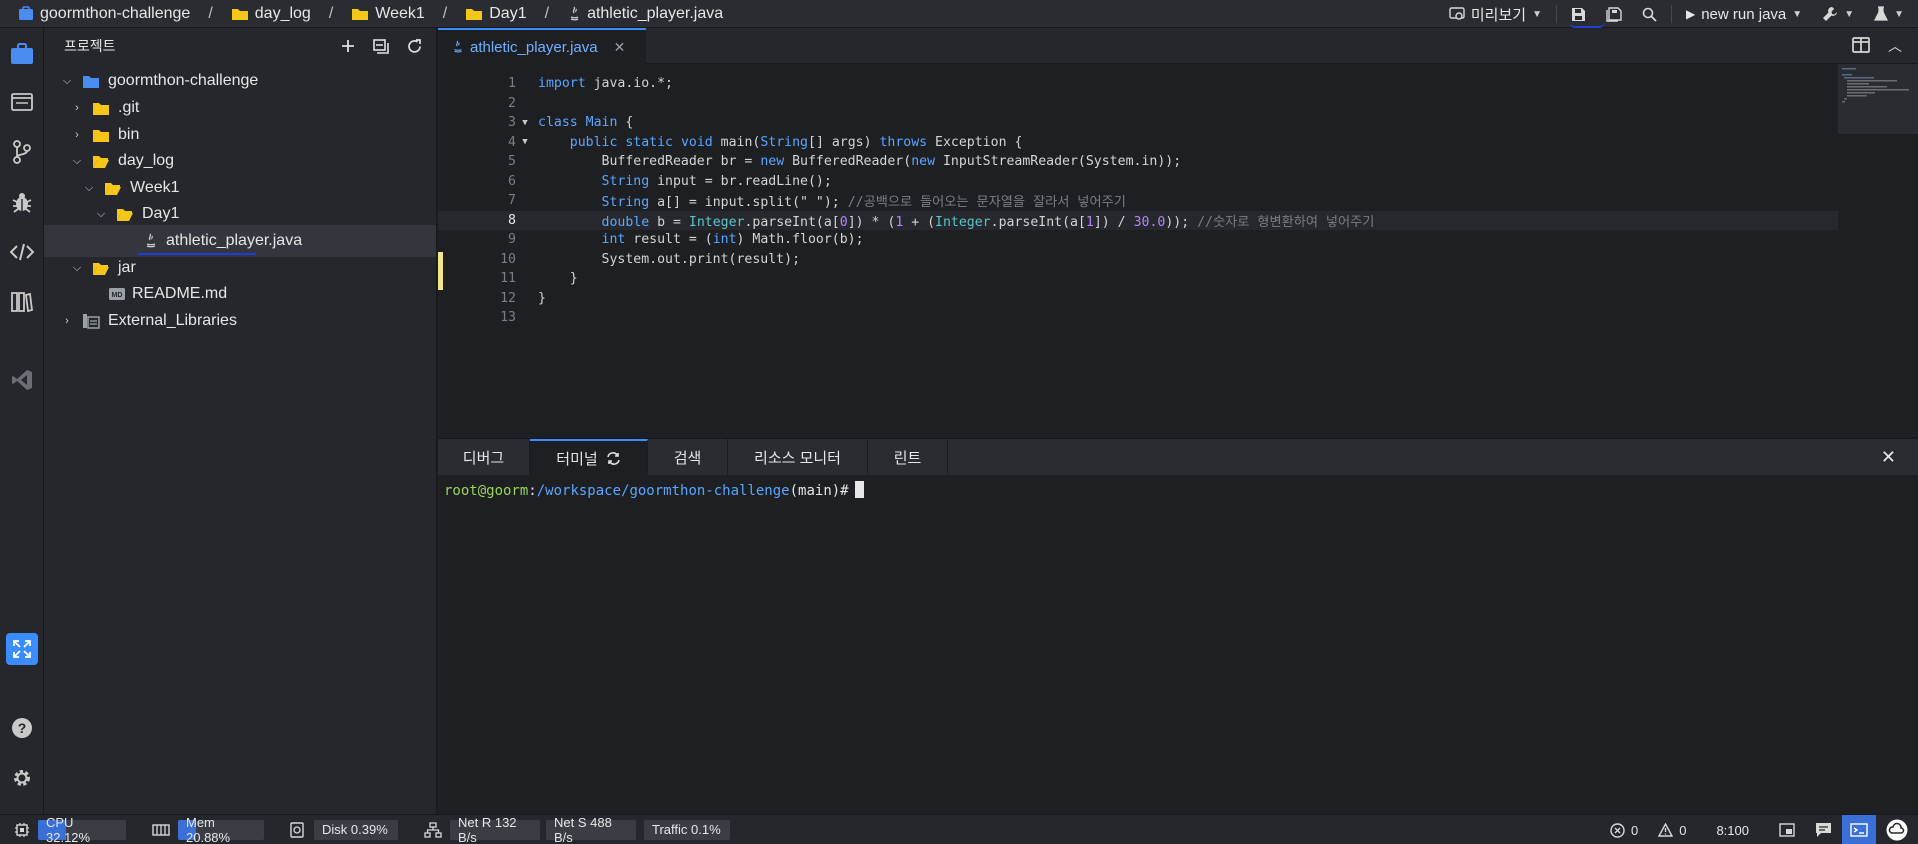 This screenshot has height=844, width=1918. What do you see at coordinates (484, 457) in the screenshot?
I see `tab-debug: 디버그` at bounding box center [484, 457].